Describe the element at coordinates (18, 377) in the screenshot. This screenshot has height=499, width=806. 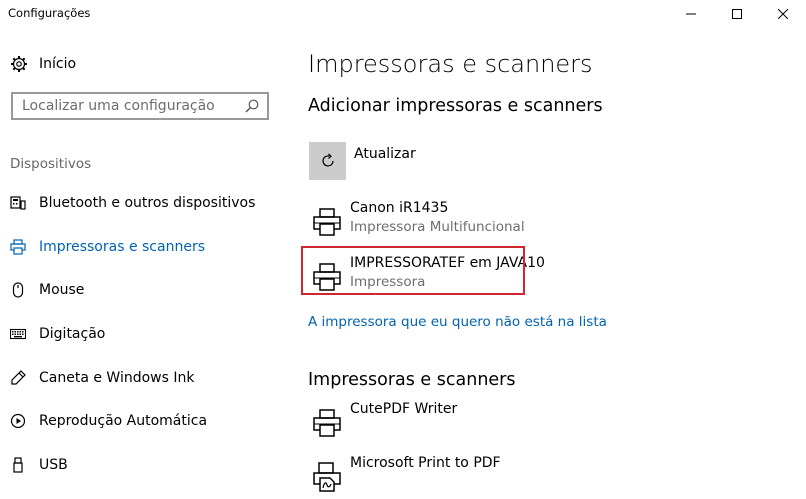
I see `pen-icon` at that location.